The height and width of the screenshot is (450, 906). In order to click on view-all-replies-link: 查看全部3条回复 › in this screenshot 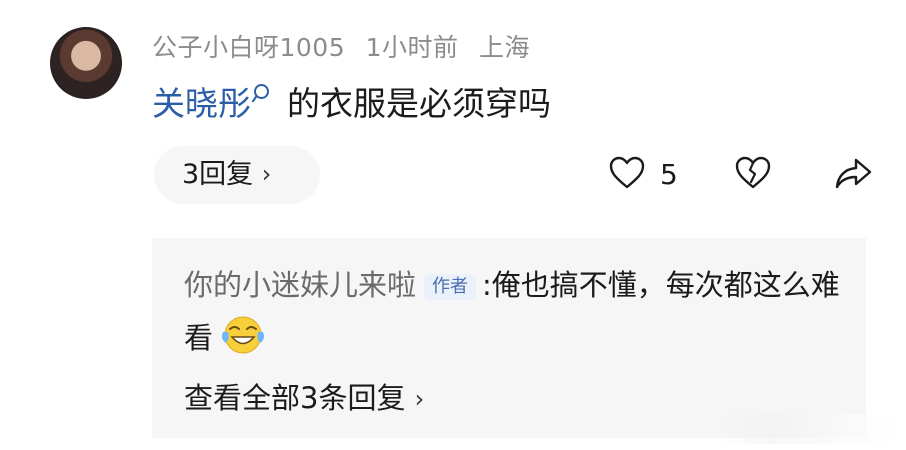, I will do `click(304, 399)`.